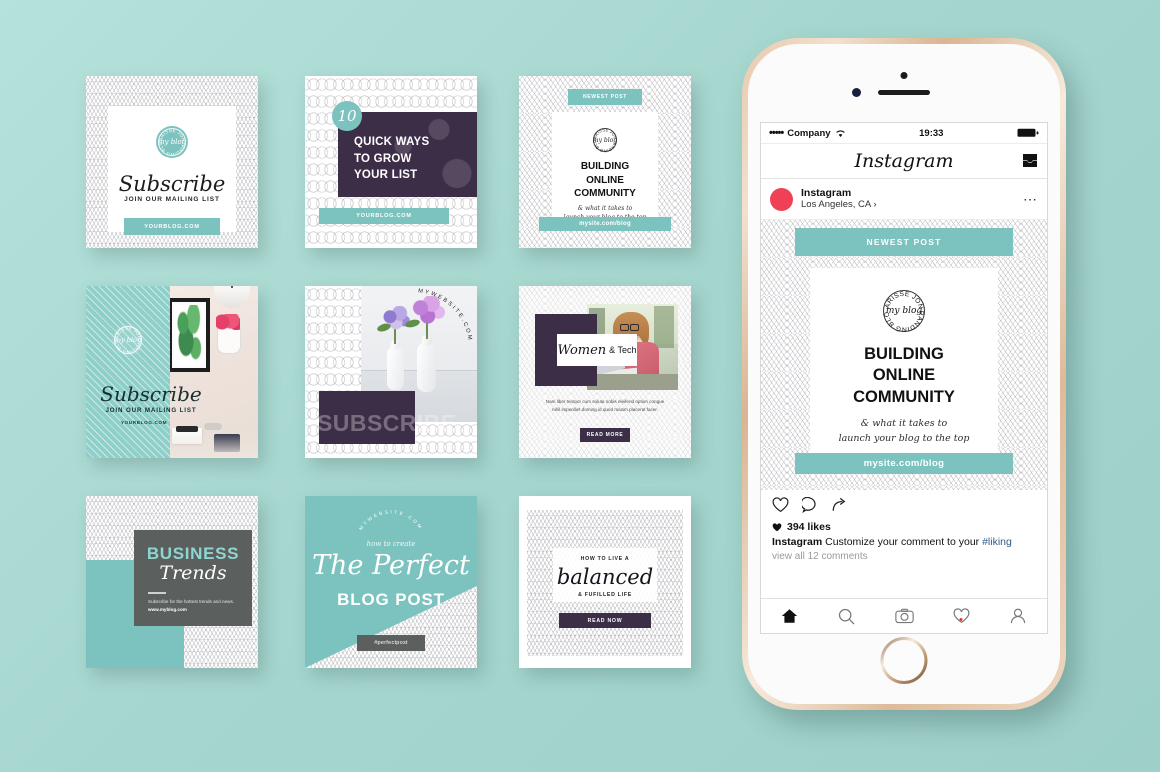 The image size is (1160, 772). Describe the element at coordinates (172, 199) in the screenshot. I see `card1-subtitle: JOIN OUR MAILING LIST` at that location.